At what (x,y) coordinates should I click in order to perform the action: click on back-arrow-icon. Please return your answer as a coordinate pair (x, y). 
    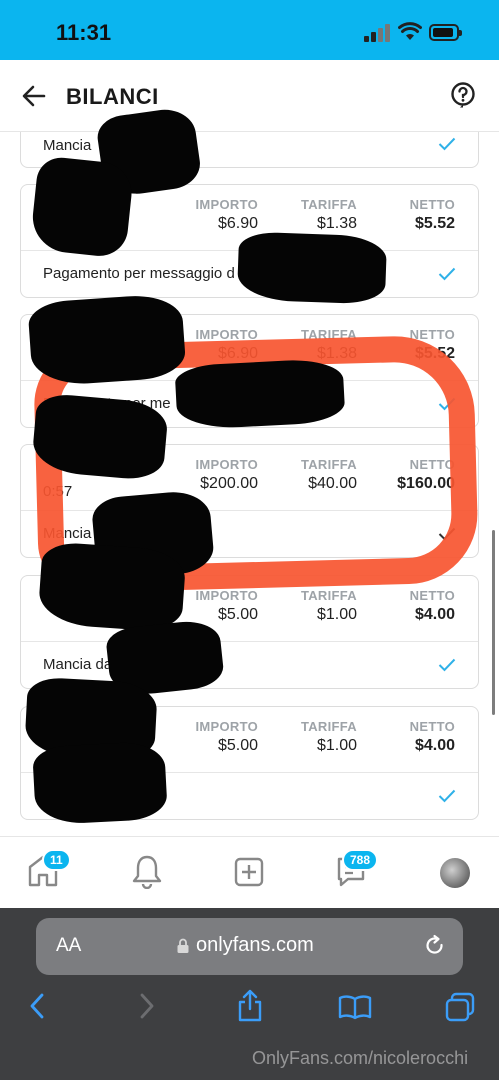
    Looking at the image, I should click on (34, 96).